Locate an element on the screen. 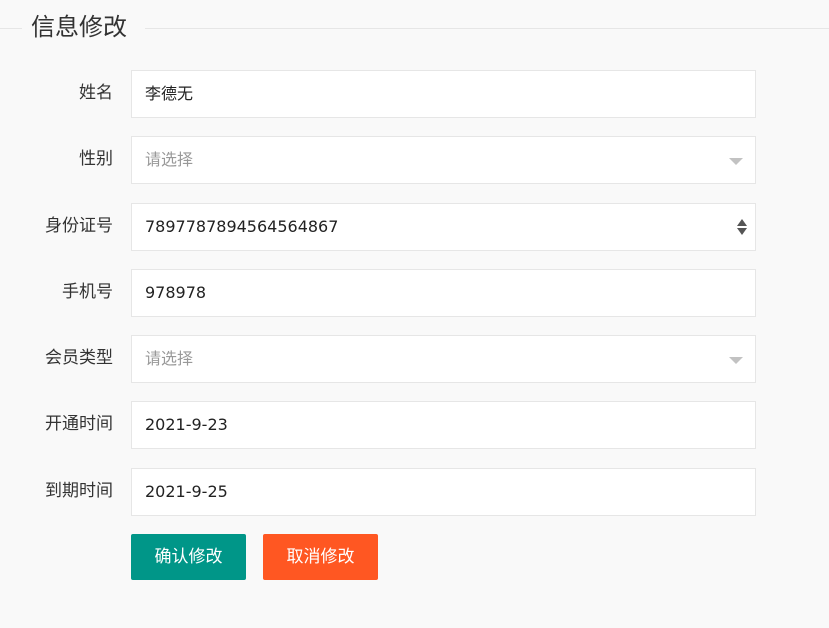  fieldset-border-right is located at coordinates (487, 28).